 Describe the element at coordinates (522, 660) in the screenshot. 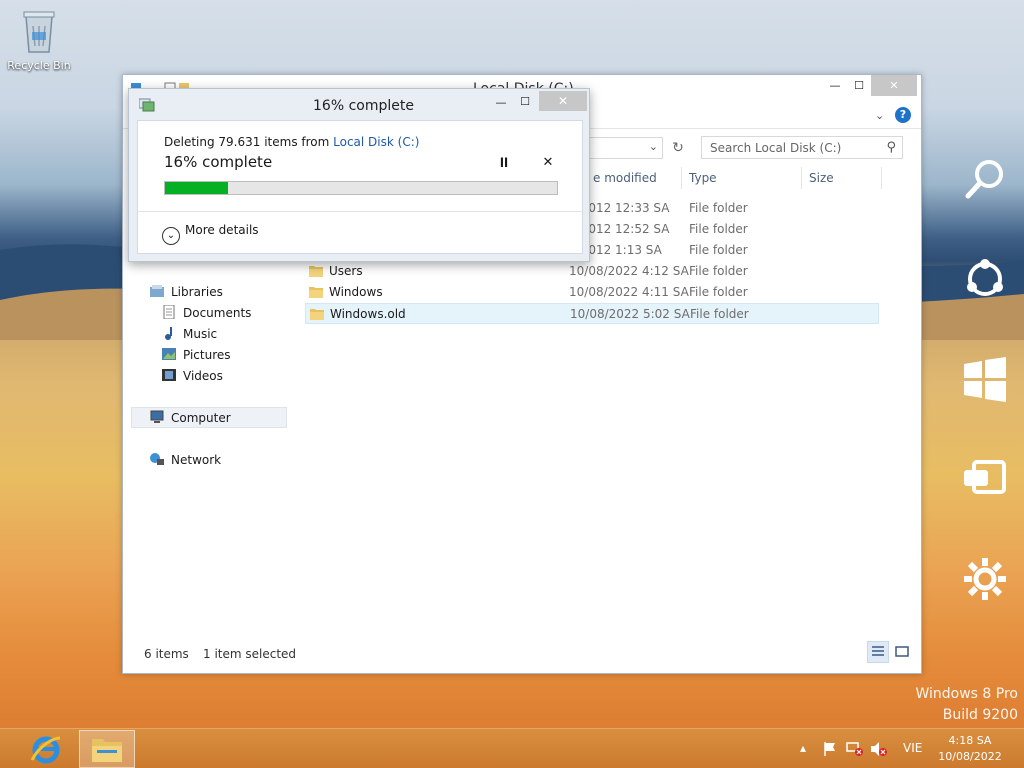

I see `status-bar: 6 items 1 item selected` at that location.